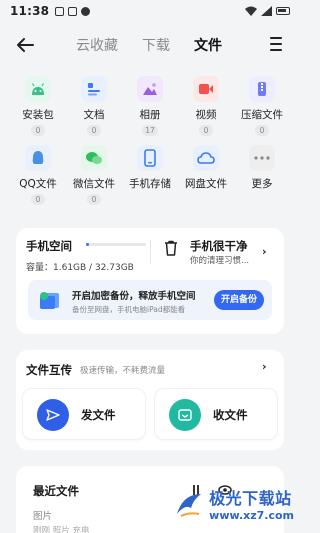  What do you see at coordinates (150, 175) in the screenshot?
I see `category-phone-storage: 手机存储` at bounding box center [150, 175].